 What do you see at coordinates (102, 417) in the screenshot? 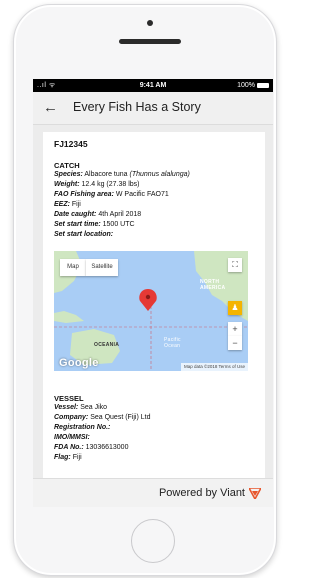
I see `company-row: Company: Sea Quest (Fiji) Ltd` at bounding box center [102, 417].